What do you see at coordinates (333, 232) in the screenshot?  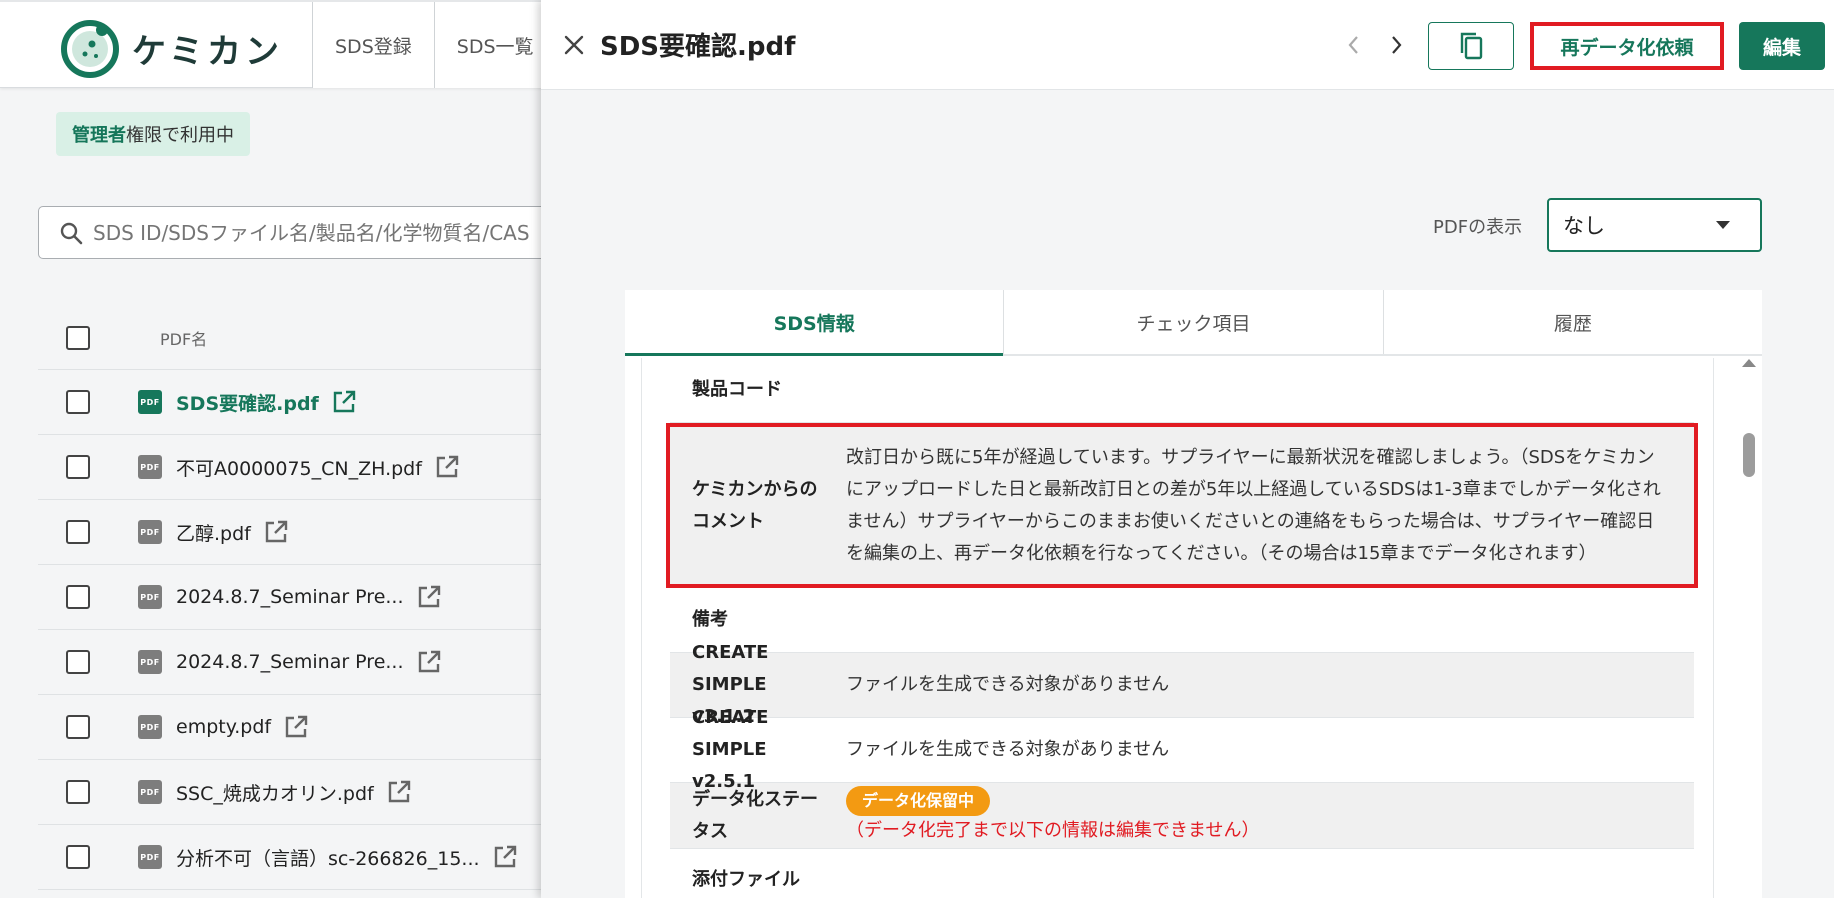 I see `search-input` at bounding box center [333, 232].